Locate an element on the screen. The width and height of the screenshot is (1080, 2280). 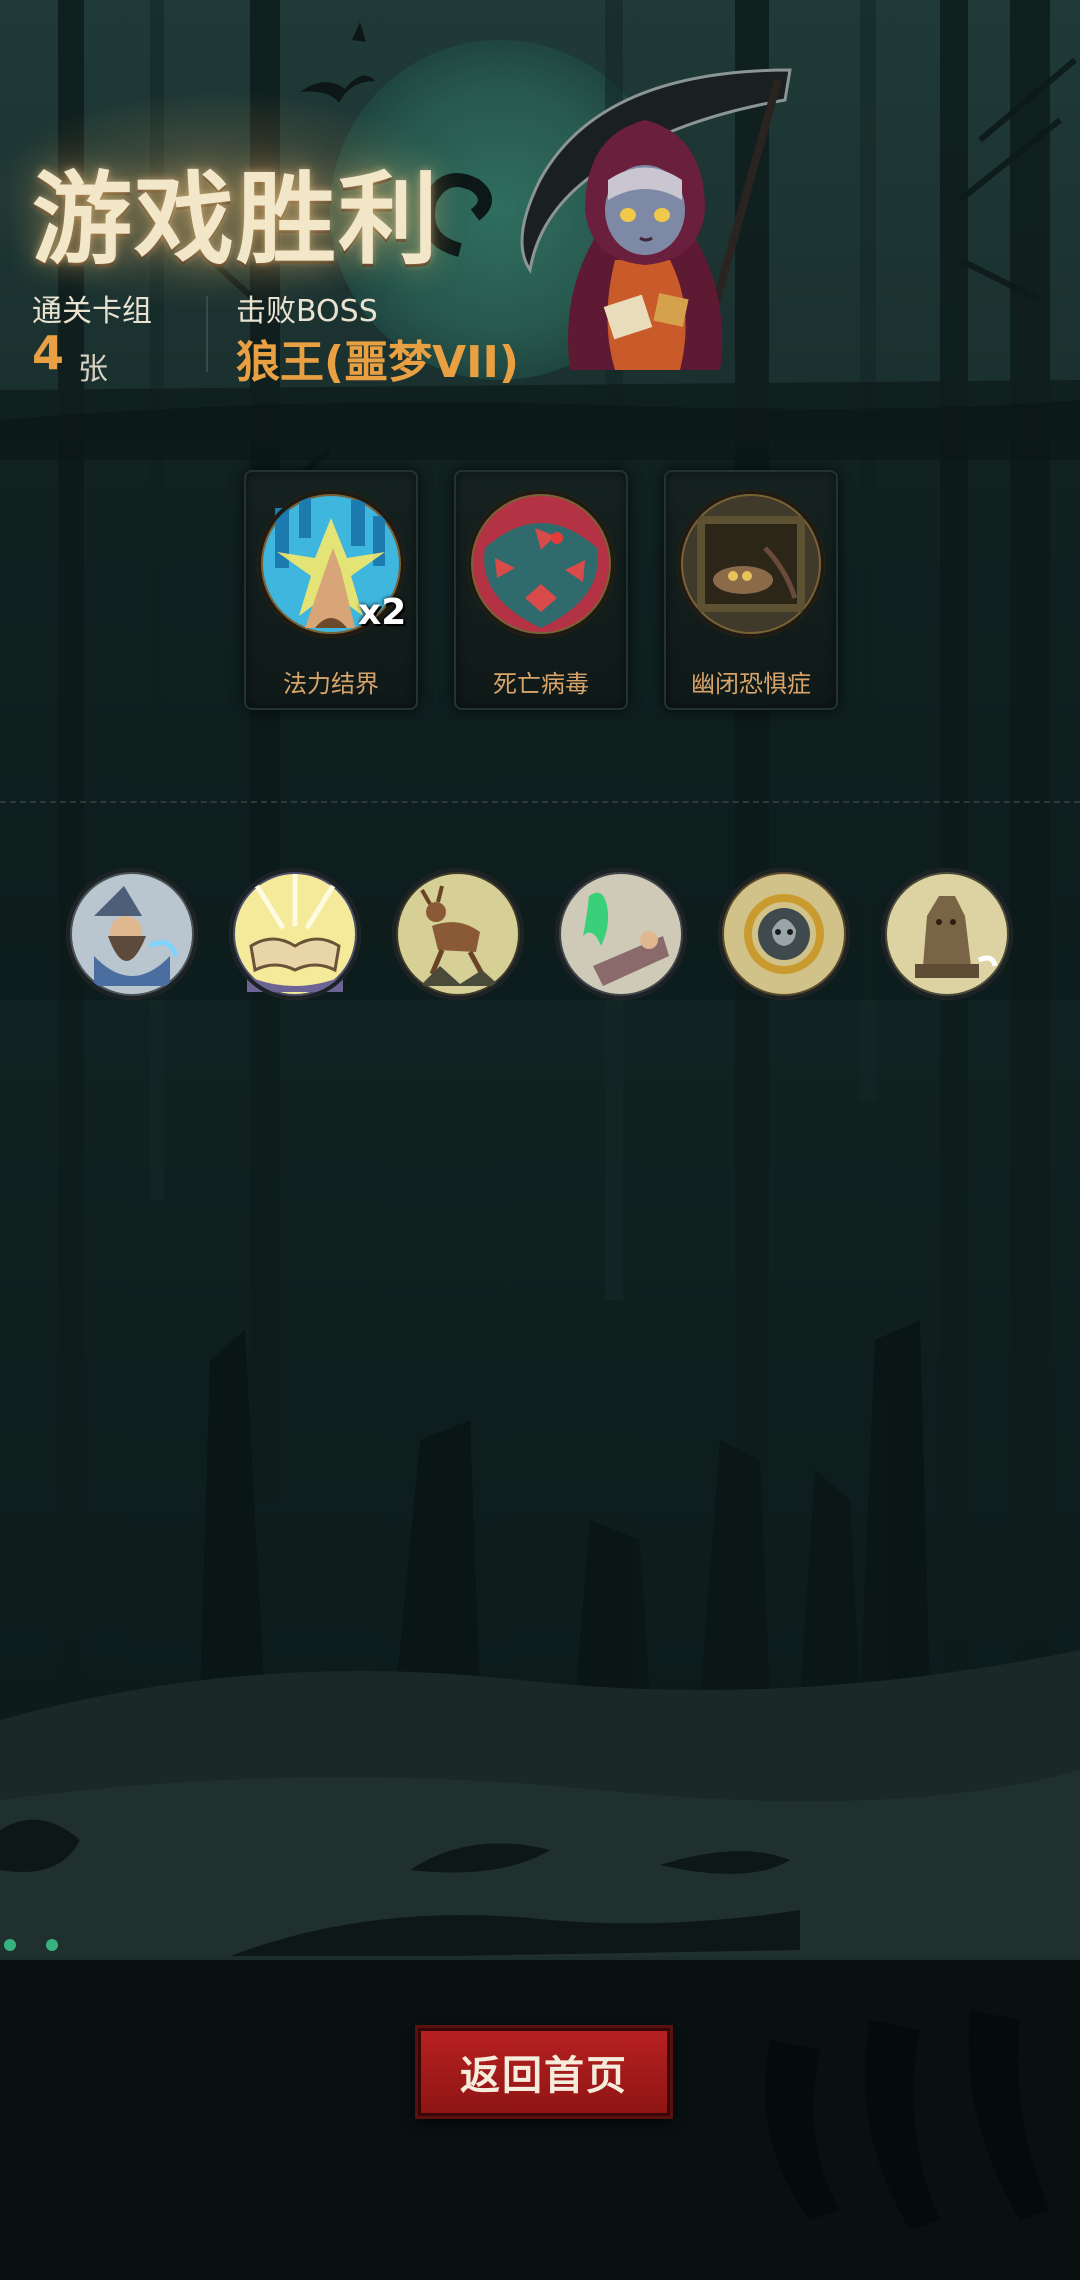
boss-label: 击败BOSS is located at coordinates (307, 311).